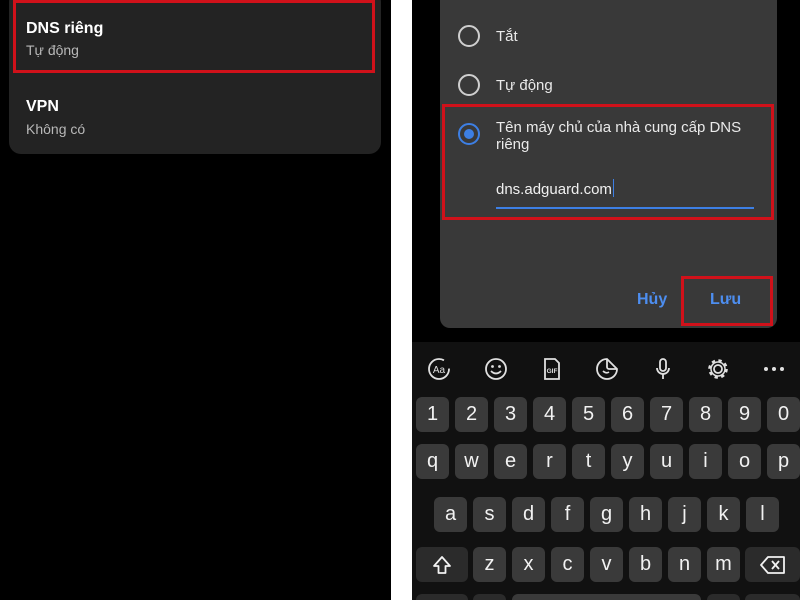 The height and width of the screenshot is (600, 800). Describe the element at coordinates (645, 564) in the screenshot. I see `key-b: b` at that location.